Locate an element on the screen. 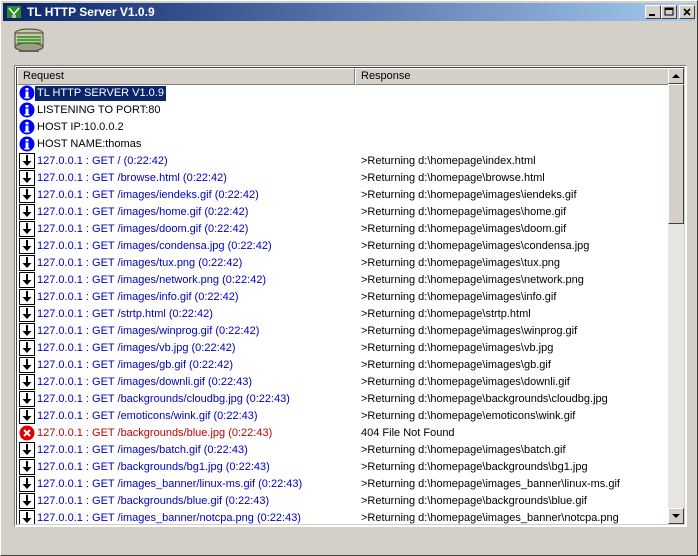 Image resolution: width=698 pixels, height=556 pixels. list-header: Request Response is located at coordinates (344, 76).